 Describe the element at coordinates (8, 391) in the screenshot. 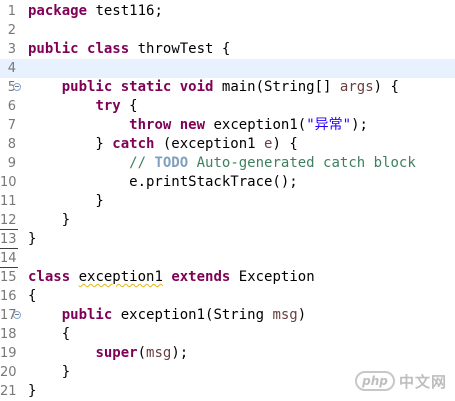

I see `line-number: 21` at that location.